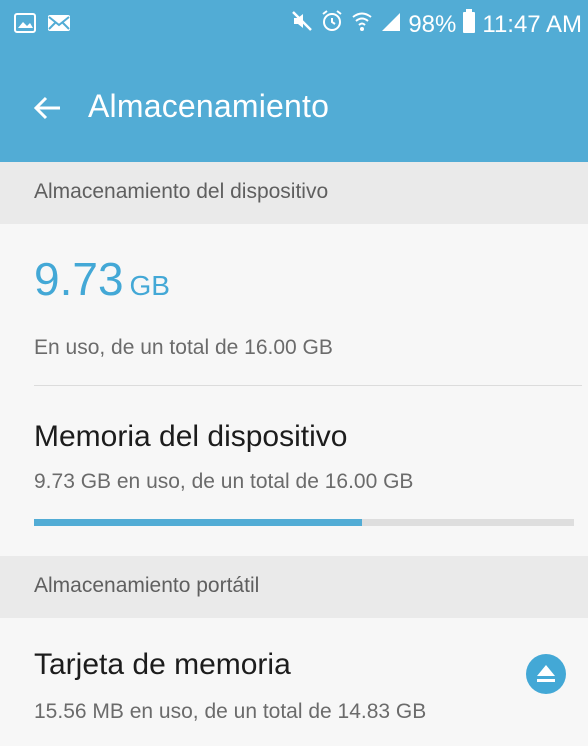  I want to click on used-storage-unit: GB, so click(149, 285).